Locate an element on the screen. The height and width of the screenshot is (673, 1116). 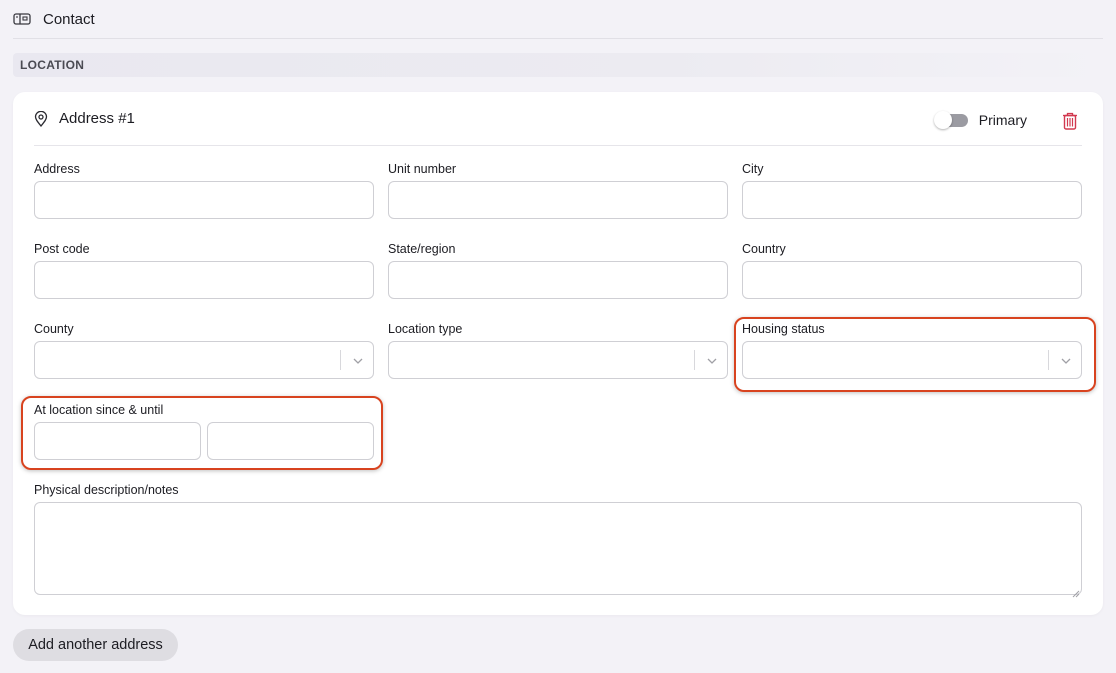
map-pin-icon is located at coordinates (41, 118).